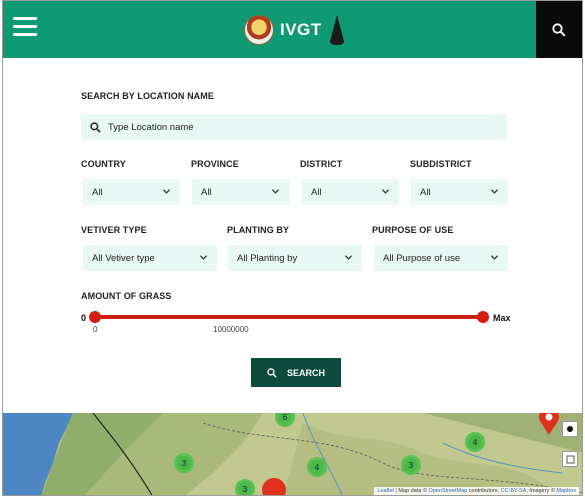 The width and height of the screenshot is (585, 500). I want to click on search-button-label: SEARCH, so click(305, 372).